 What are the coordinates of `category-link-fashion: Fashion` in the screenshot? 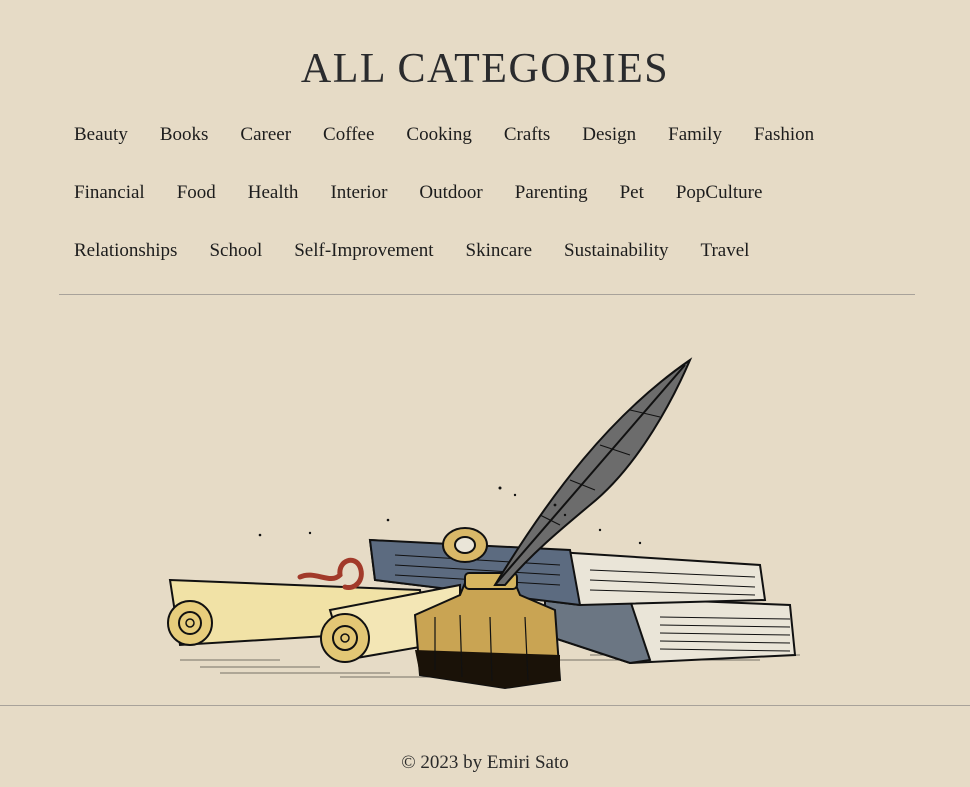 It's located at (784, 134).